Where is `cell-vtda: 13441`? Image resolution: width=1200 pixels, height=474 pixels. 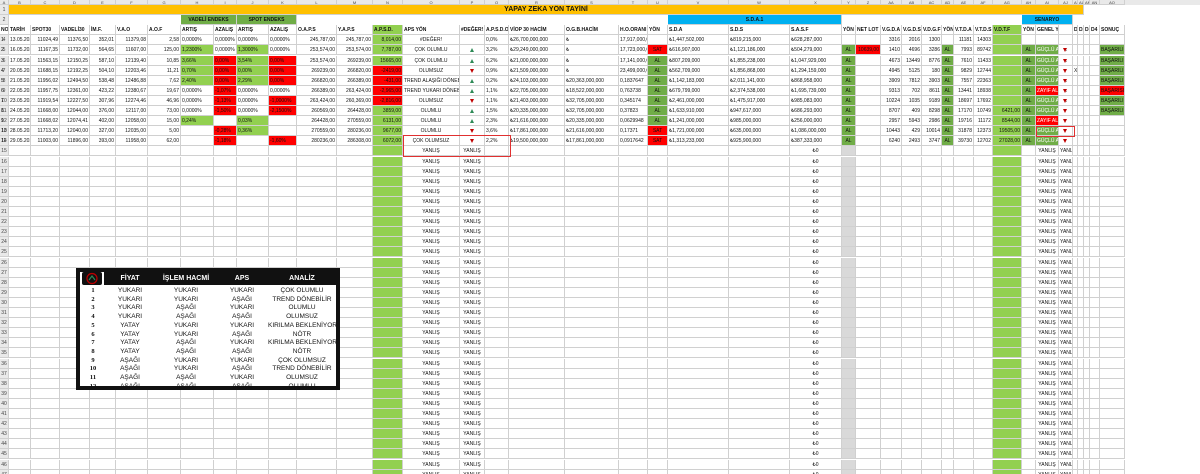
cell-vtda: 13441 is located at coordinates (964, 90).